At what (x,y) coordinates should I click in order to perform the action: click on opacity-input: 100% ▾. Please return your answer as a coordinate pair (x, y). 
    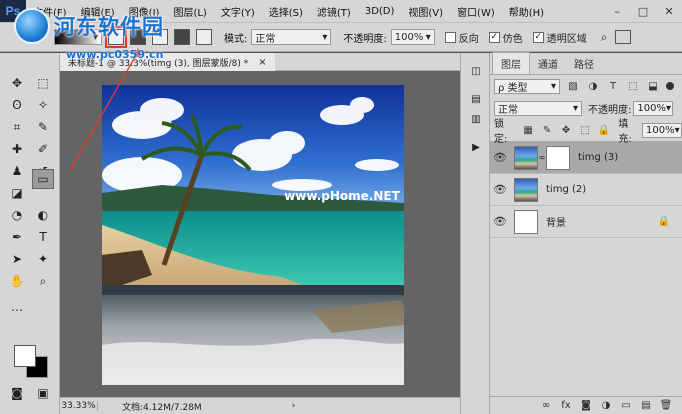
    Looking at the image, I should click on (412, 37).